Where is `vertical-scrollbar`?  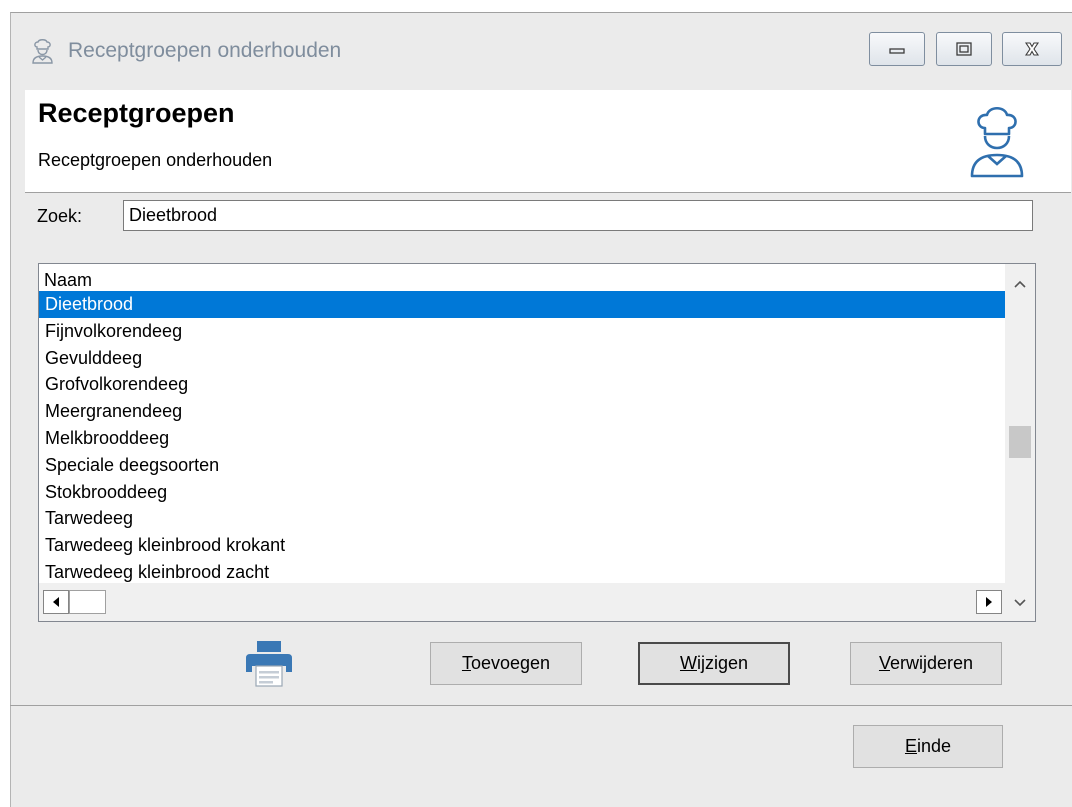 vertical-scrollbar is located at coordinates (1020, 442).